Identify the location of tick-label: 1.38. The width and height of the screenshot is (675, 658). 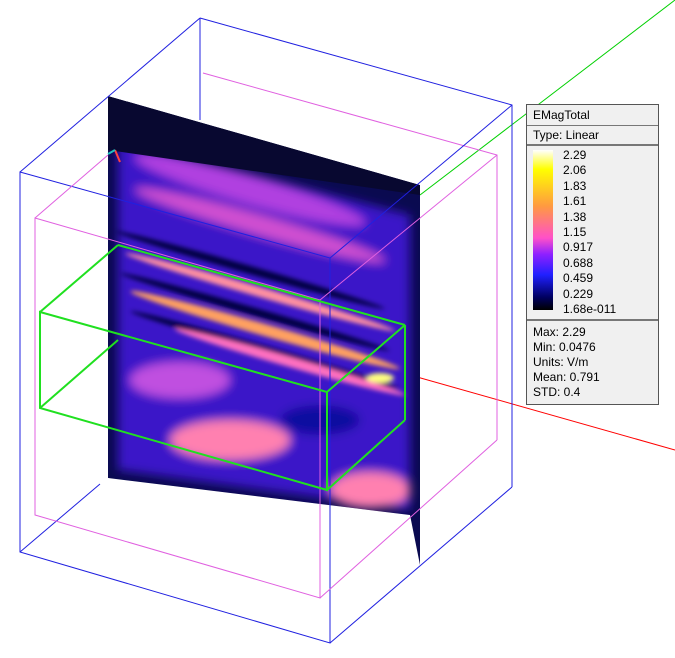
(575, 216).